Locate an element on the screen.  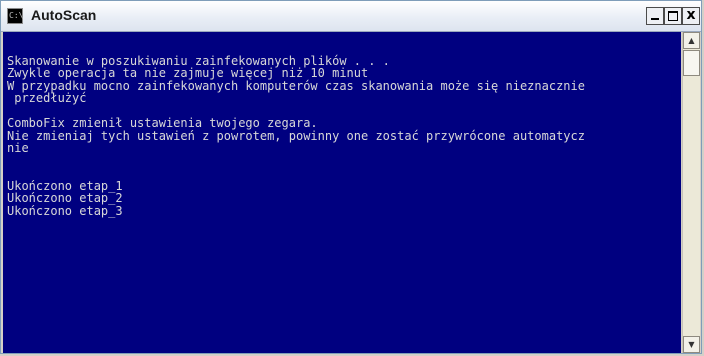
vertical-scrollbar: ▲ ▼ is located at coordinates (691, 192).